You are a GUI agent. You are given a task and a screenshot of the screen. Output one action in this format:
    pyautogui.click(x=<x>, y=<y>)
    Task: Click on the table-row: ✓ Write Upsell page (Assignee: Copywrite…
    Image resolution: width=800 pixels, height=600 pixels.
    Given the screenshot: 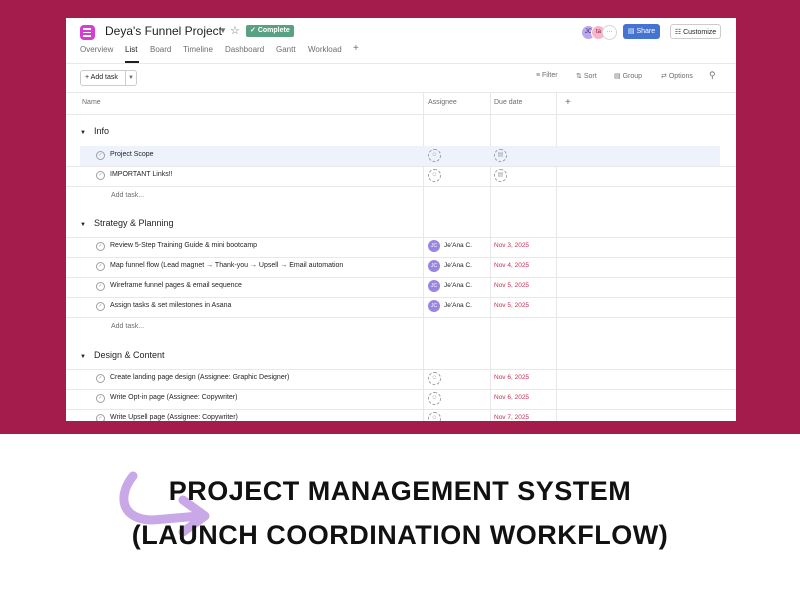 What is the action you would take?
    pyautogui.click(x=400, y=415)
    